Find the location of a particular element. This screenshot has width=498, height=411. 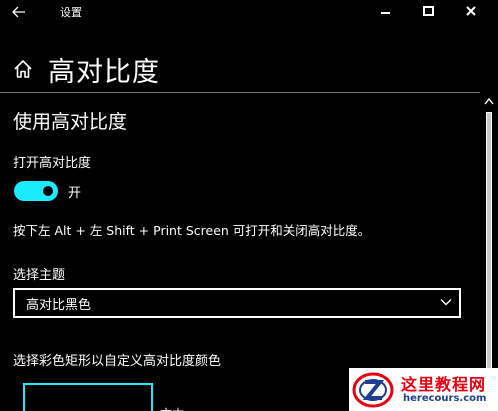

scroll-track is located at coordinates (489, 252).